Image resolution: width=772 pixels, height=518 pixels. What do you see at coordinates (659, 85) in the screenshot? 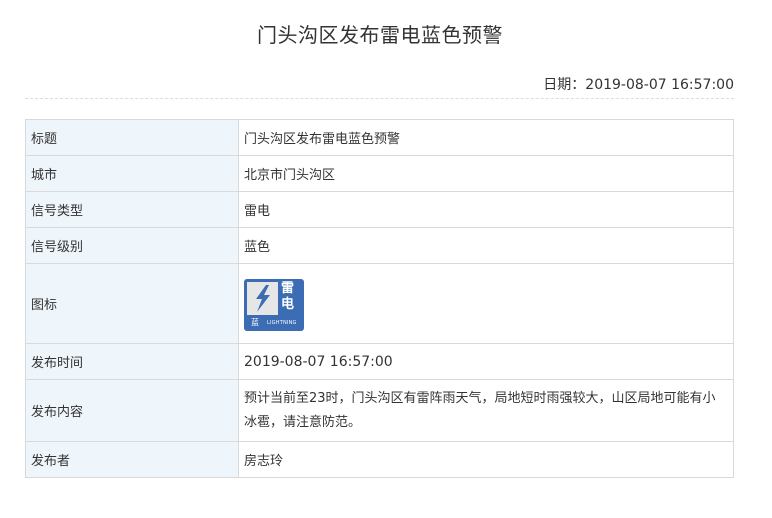
I see `date-value: 2019-08-07 16:57:00` at bounding box center [659, 85].